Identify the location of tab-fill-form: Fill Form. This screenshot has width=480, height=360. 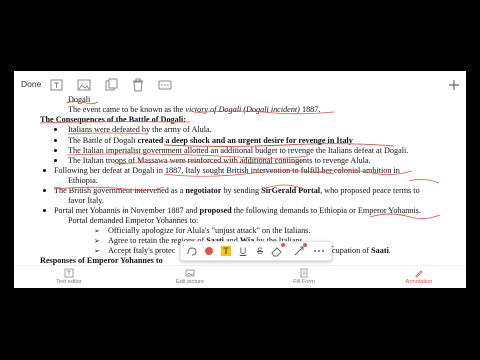
(304, 277).